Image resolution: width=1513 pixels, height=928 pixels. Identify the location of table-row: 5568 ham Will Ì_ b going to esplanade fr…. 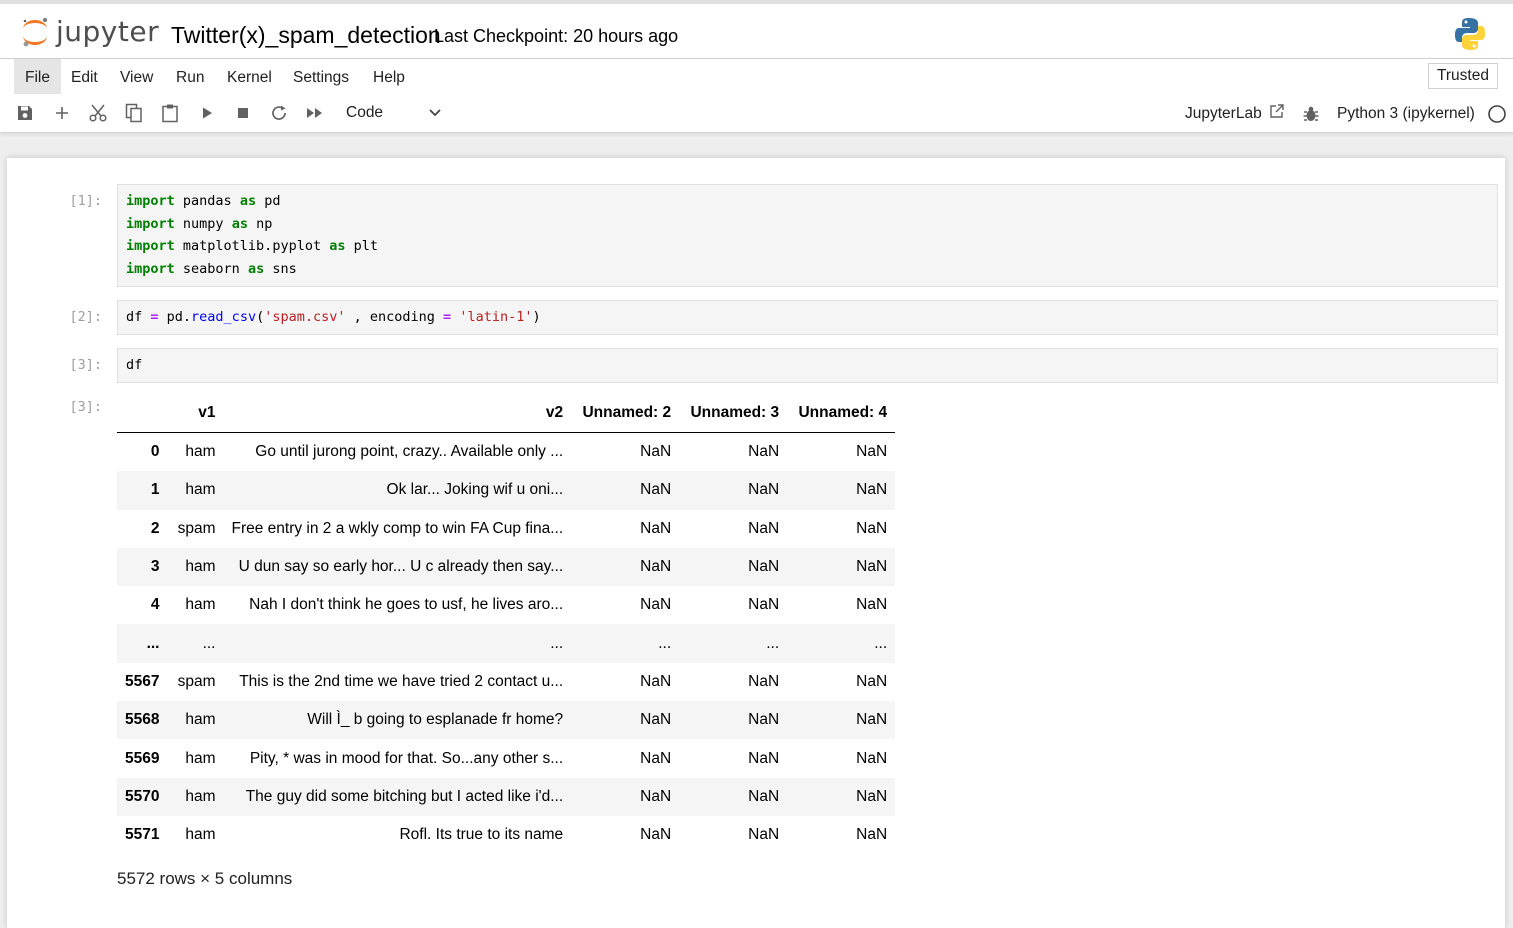
(506, 720).